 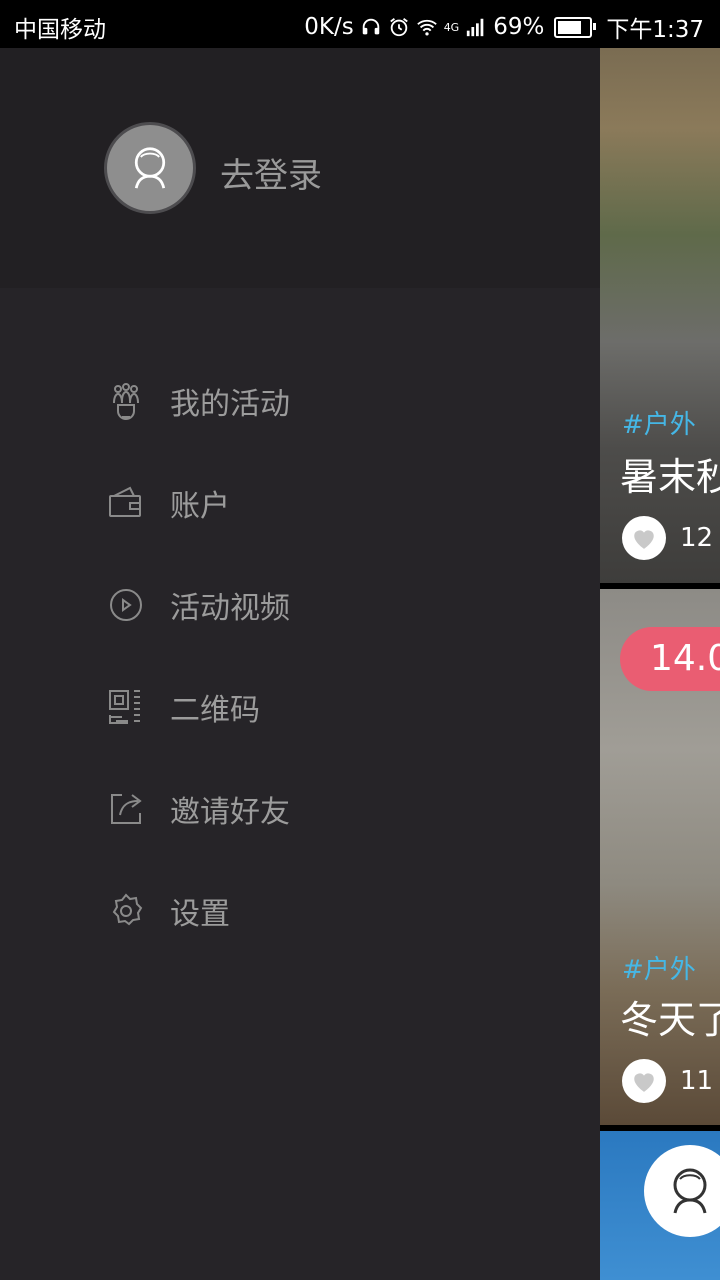 I want to click on feed-card, so click(x=660, y=1205).